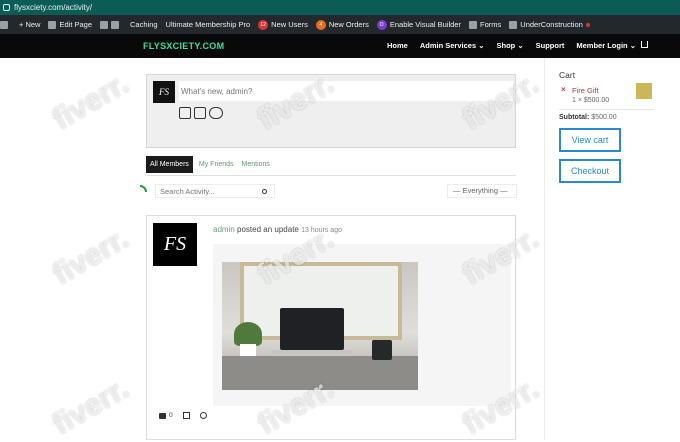 The height and width of the screenshot is (442, 680). What do you see at coordinates (644, 44) in the screenshot?
I see `cart-icon` at bounding box center [644, 44].